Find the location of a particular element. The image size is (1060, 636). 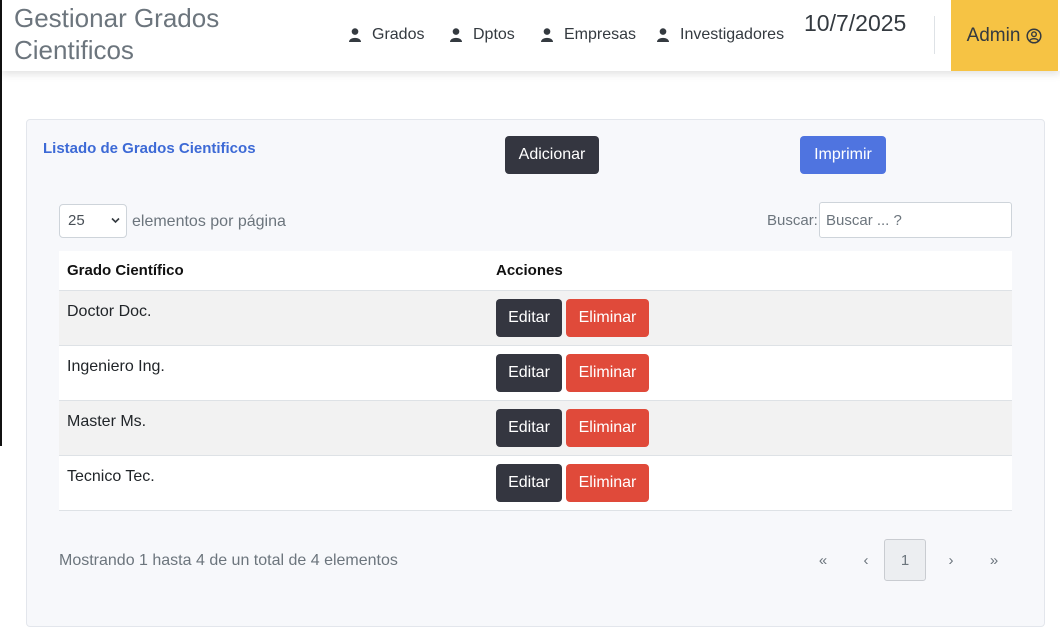

table-header: Grado Científico Acciones is located at coordinates (535, 271).